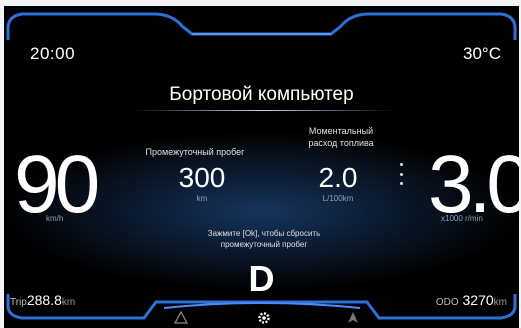 This screenshot has width=521, height=328. What do you see at coordinates (202, 177) in the screenshot?
I see `trip-info-value: 300` at bounding box center [202, 177].